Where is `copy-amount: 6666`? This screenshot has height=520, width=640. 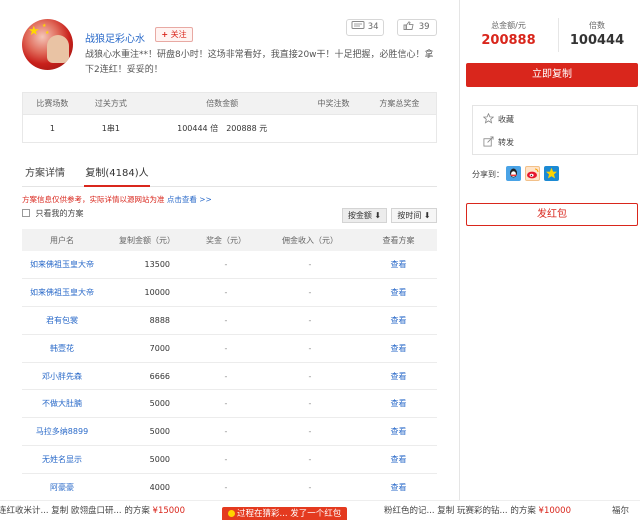 copy-amount: 6666 is located at coordinates (147, 376).